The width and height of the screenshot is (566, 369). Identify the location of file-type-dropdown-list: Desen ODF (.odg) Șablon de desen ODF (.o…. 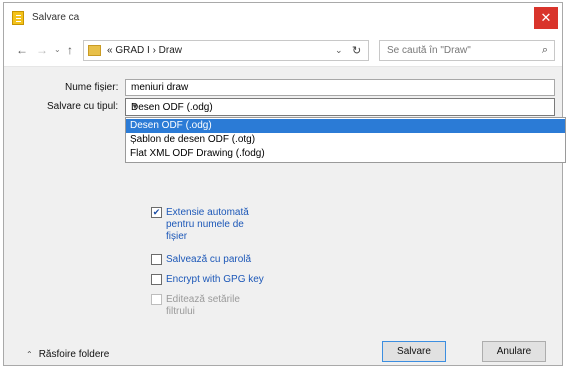
(345, 140).